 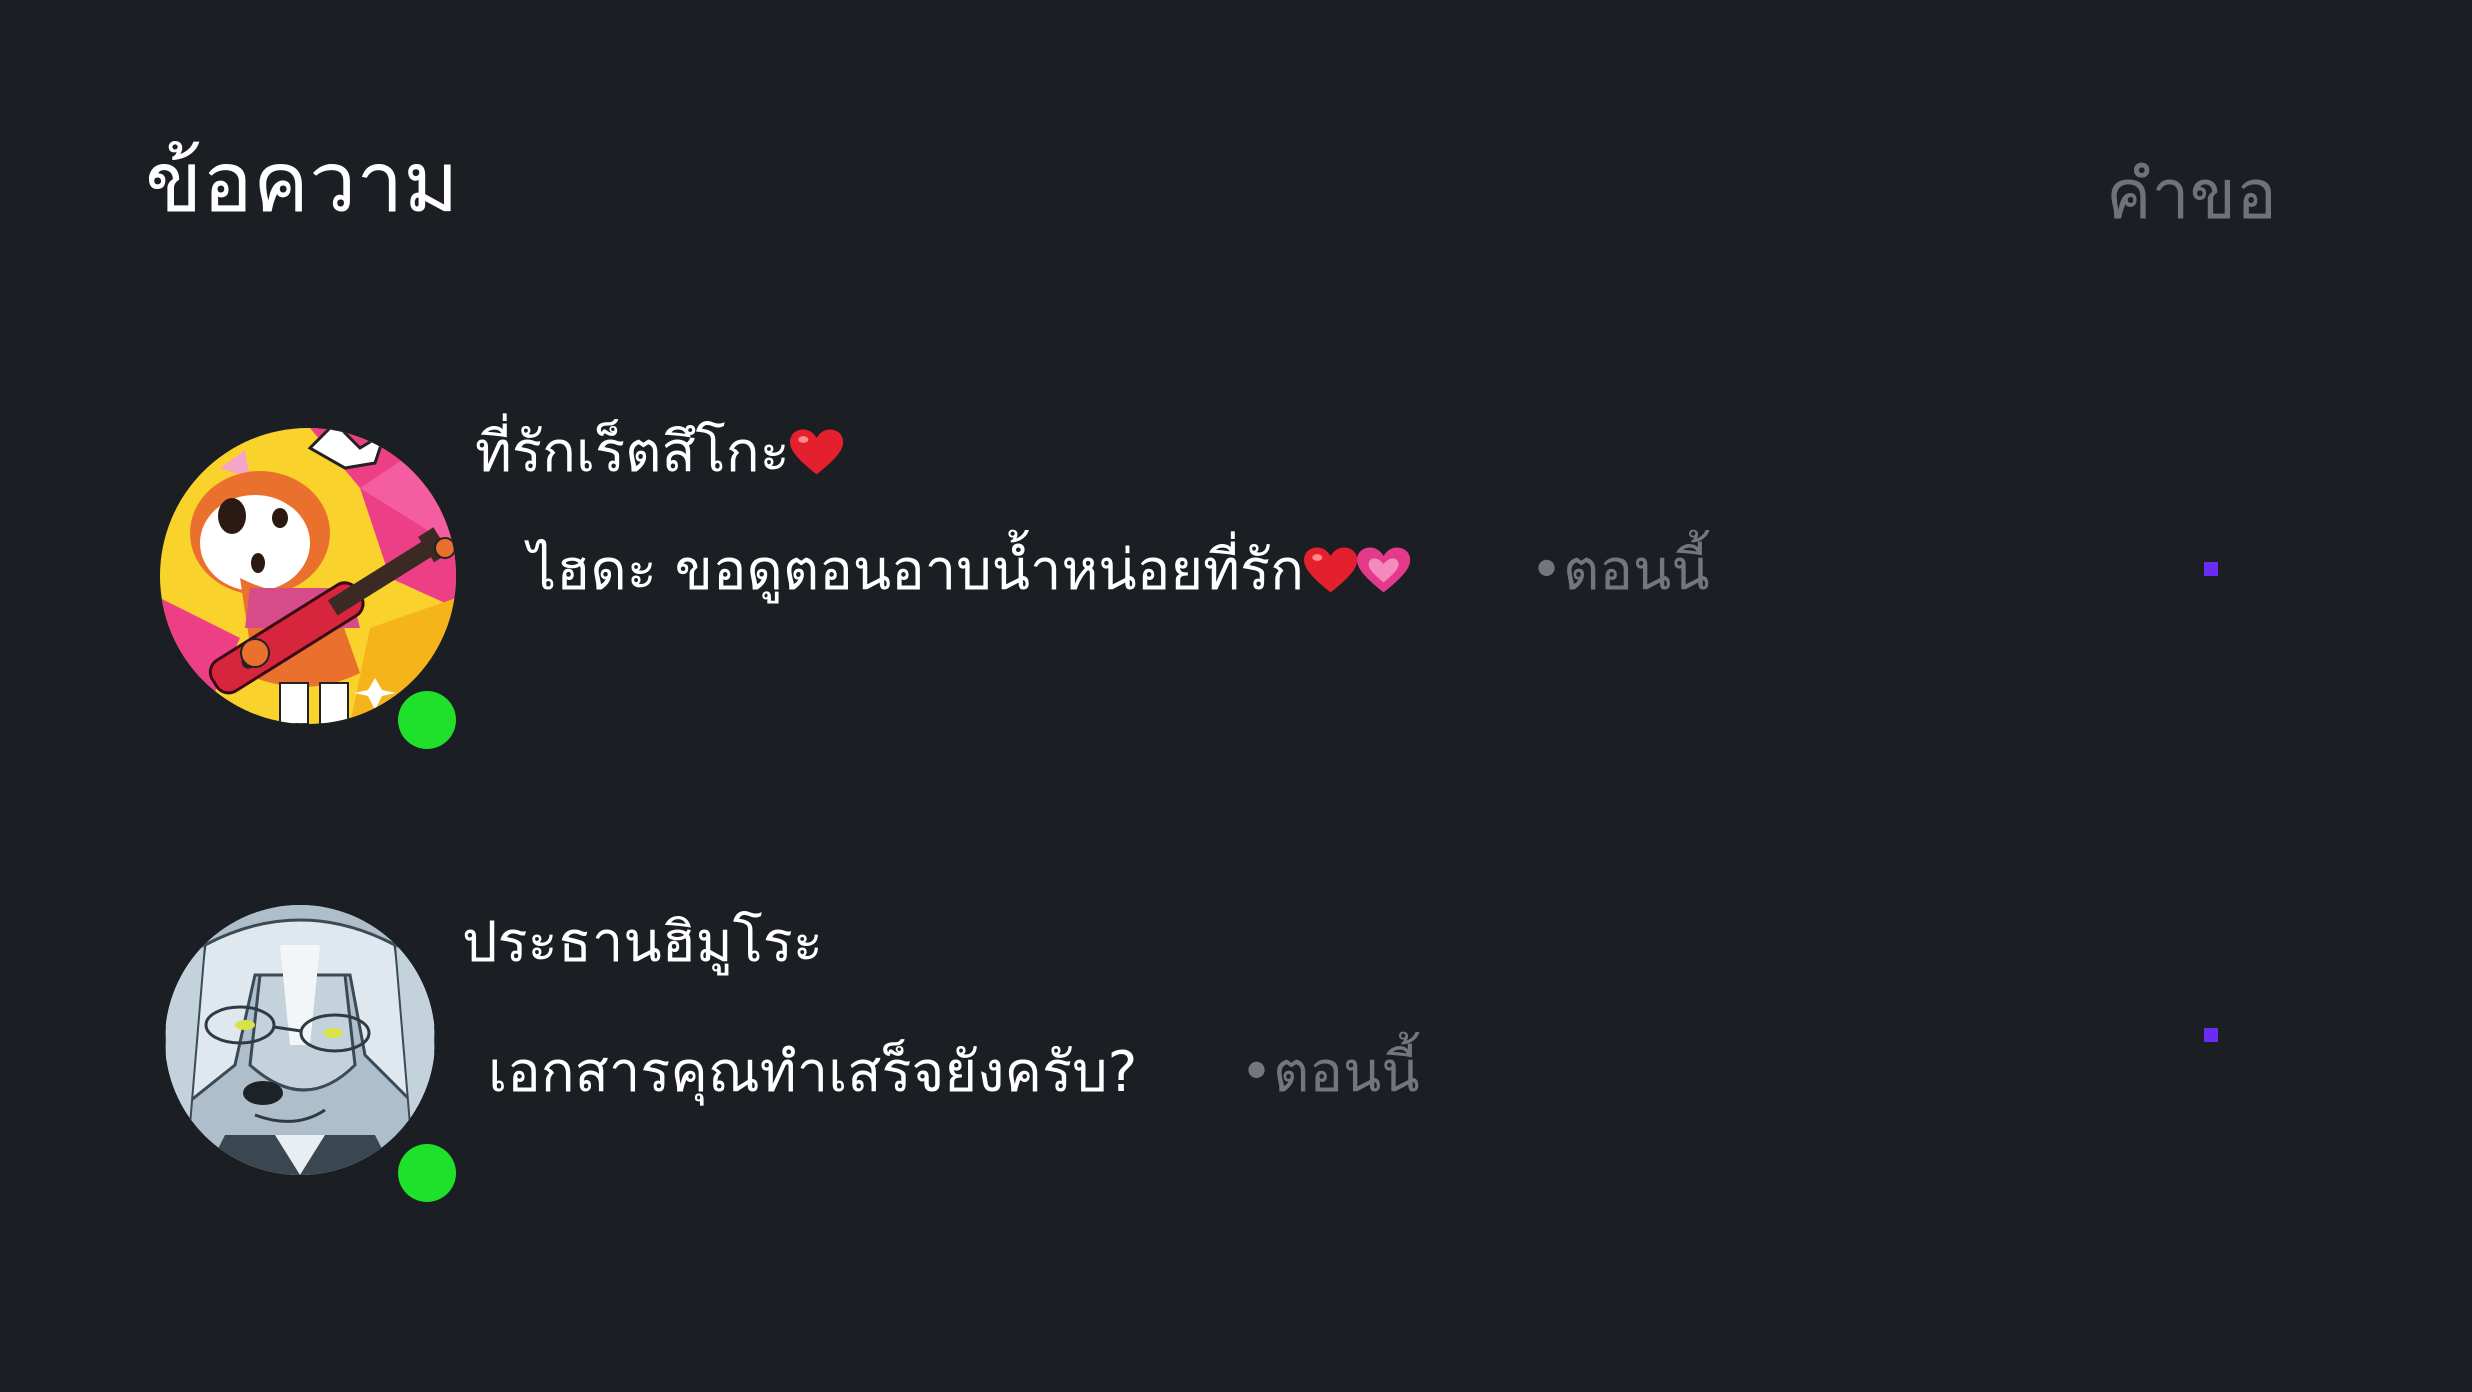 I want to click on pink-heart-icon, so click(x=1384, y=570).